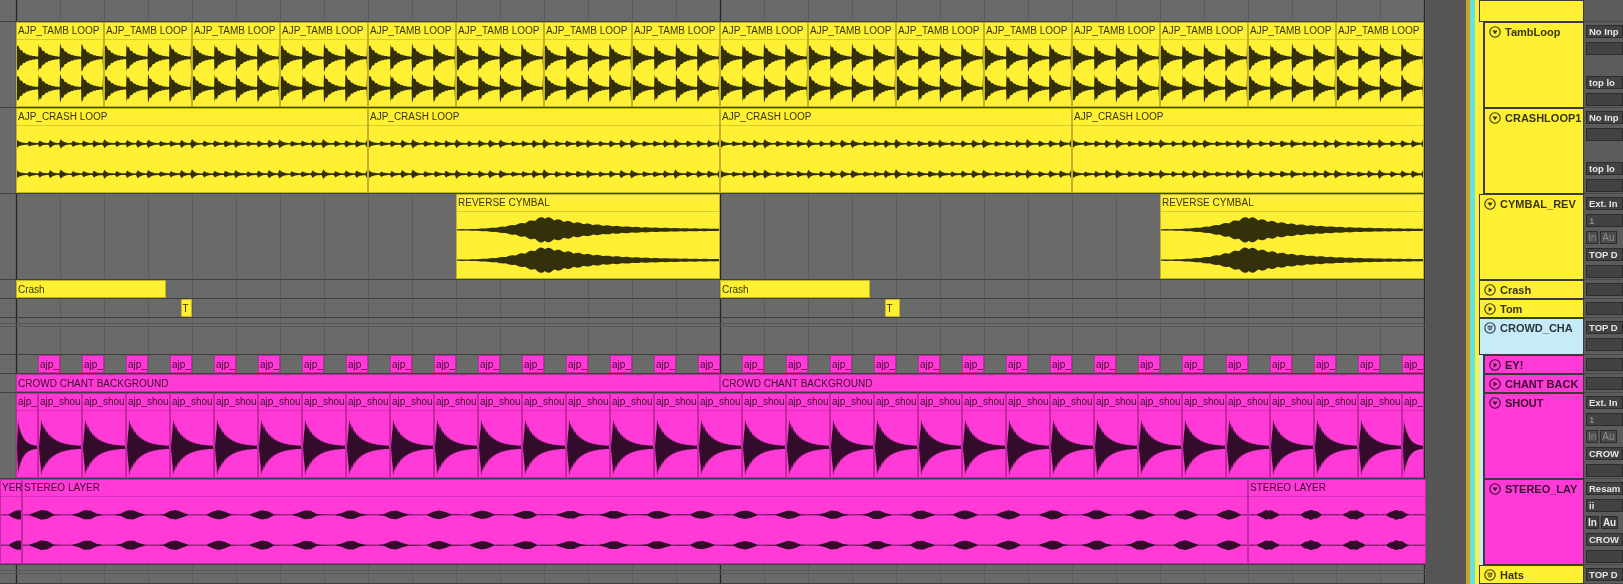 This screenshot has width=1623, height=584. Describe the element at coordinates (635, 521) in the screenshot. I see `audio-clip: STEREO LAYER` at that location.